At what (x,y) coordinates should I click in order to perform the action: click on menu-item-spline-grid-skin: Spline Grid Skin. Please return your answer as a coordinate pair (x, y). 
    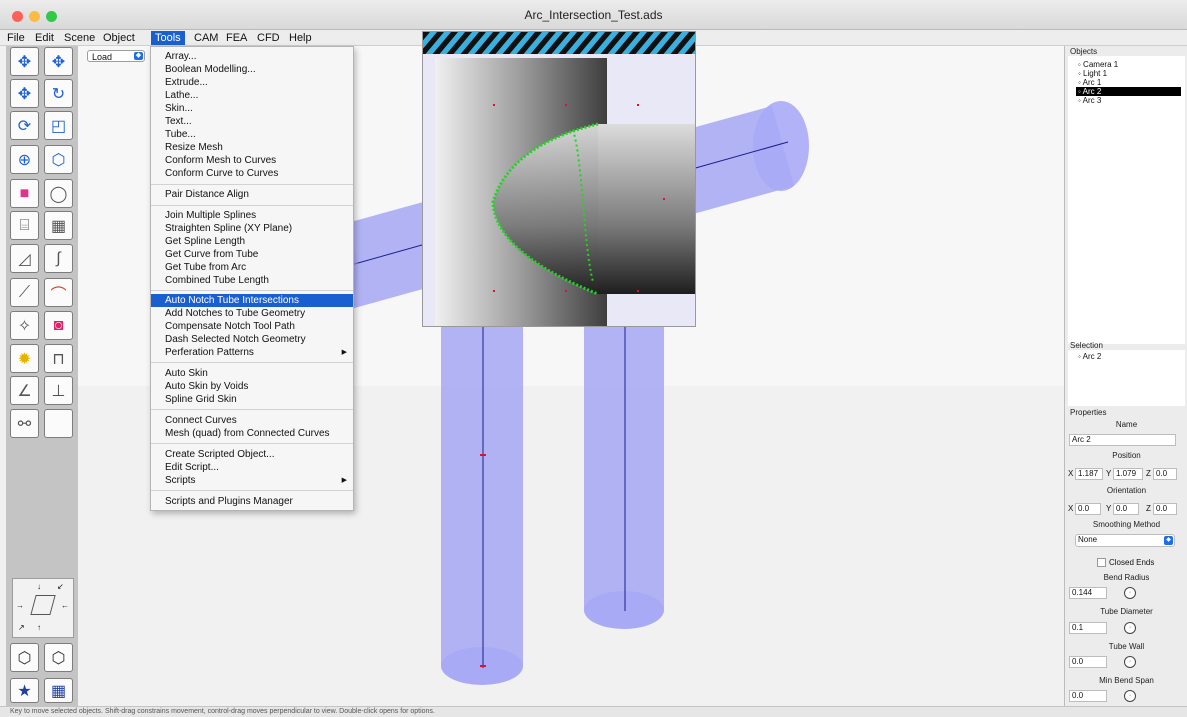
    Looking at the image, I should click on (252, 399).